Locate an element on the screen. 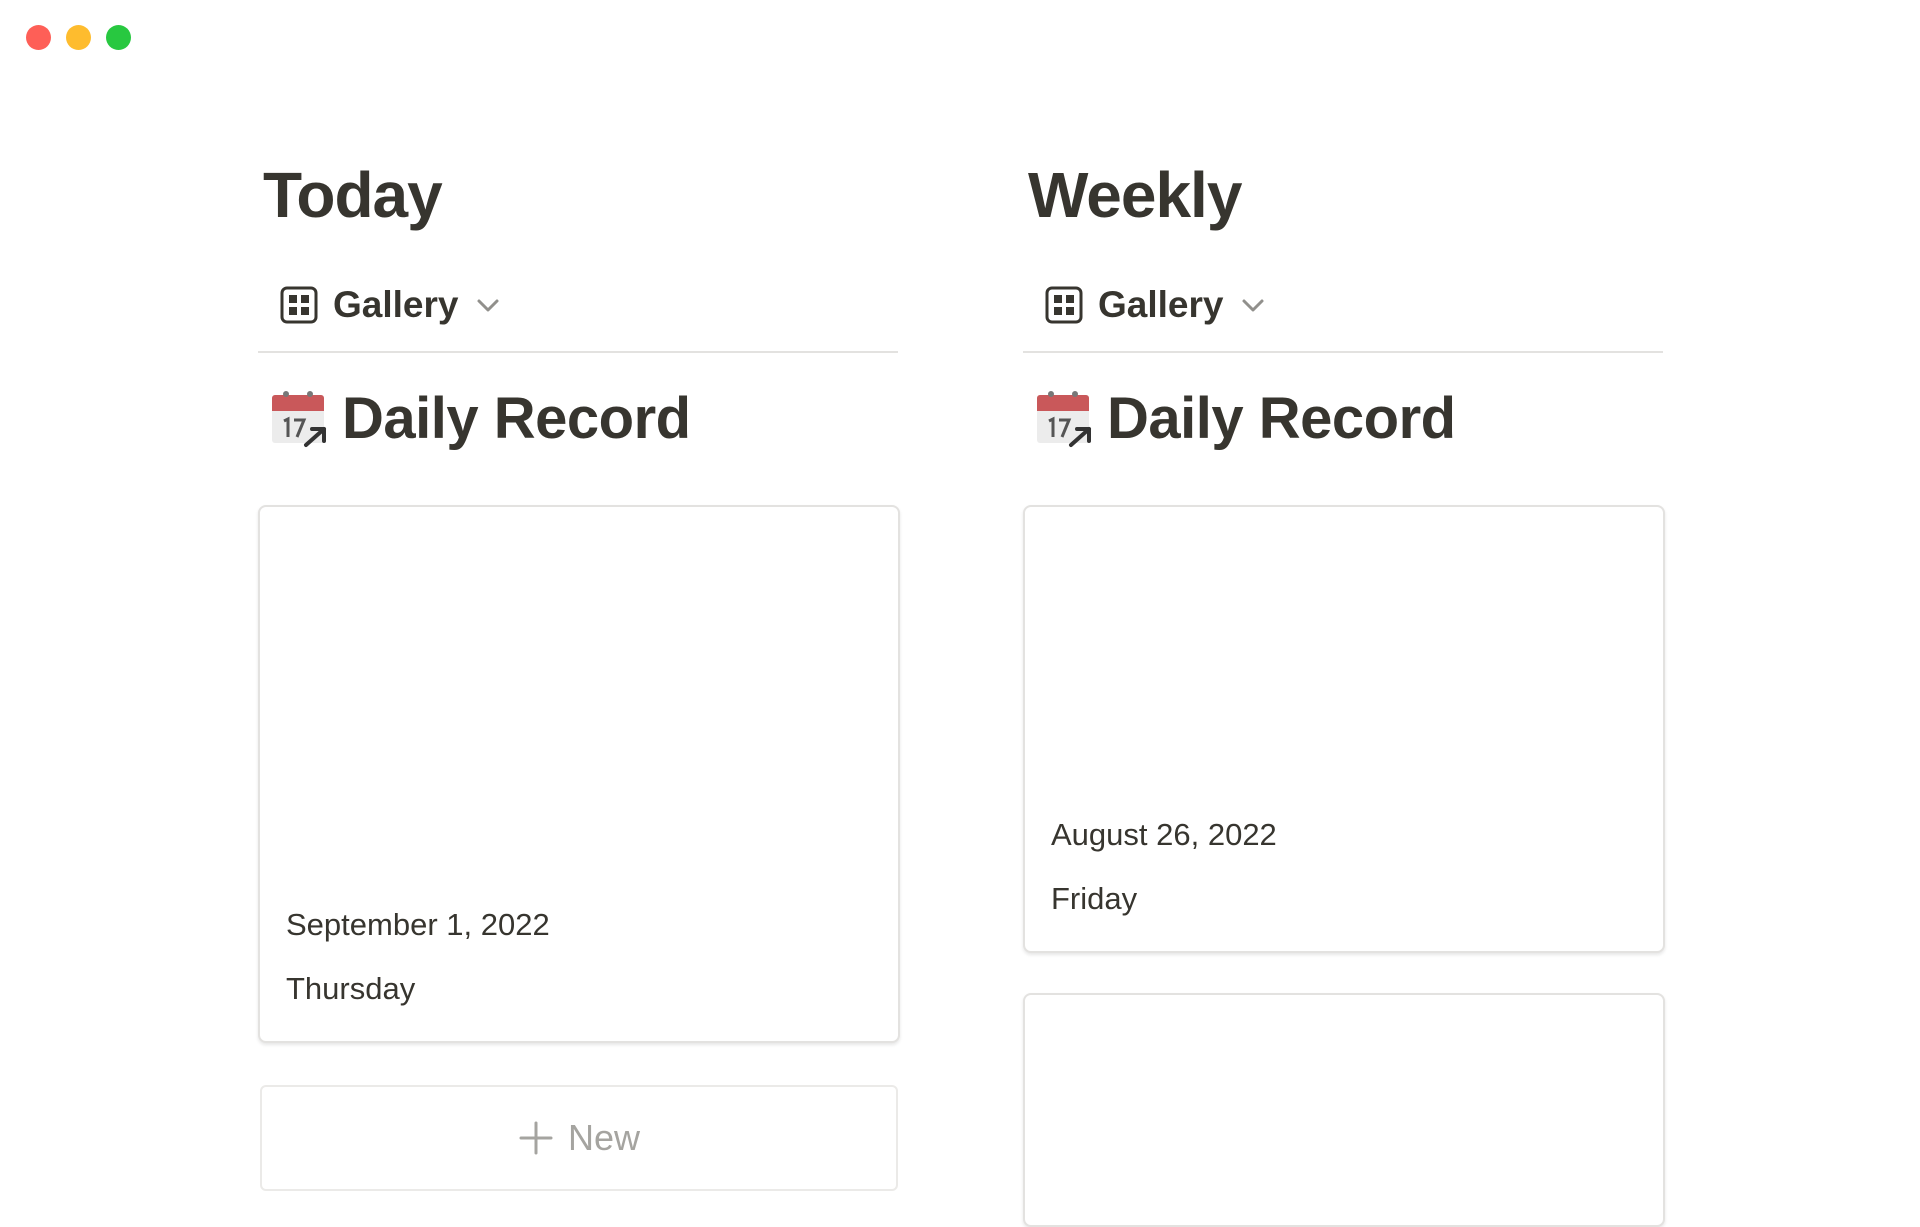 The image size is (1920, 1227). plus-icon is located at coordinates (536, 1138).